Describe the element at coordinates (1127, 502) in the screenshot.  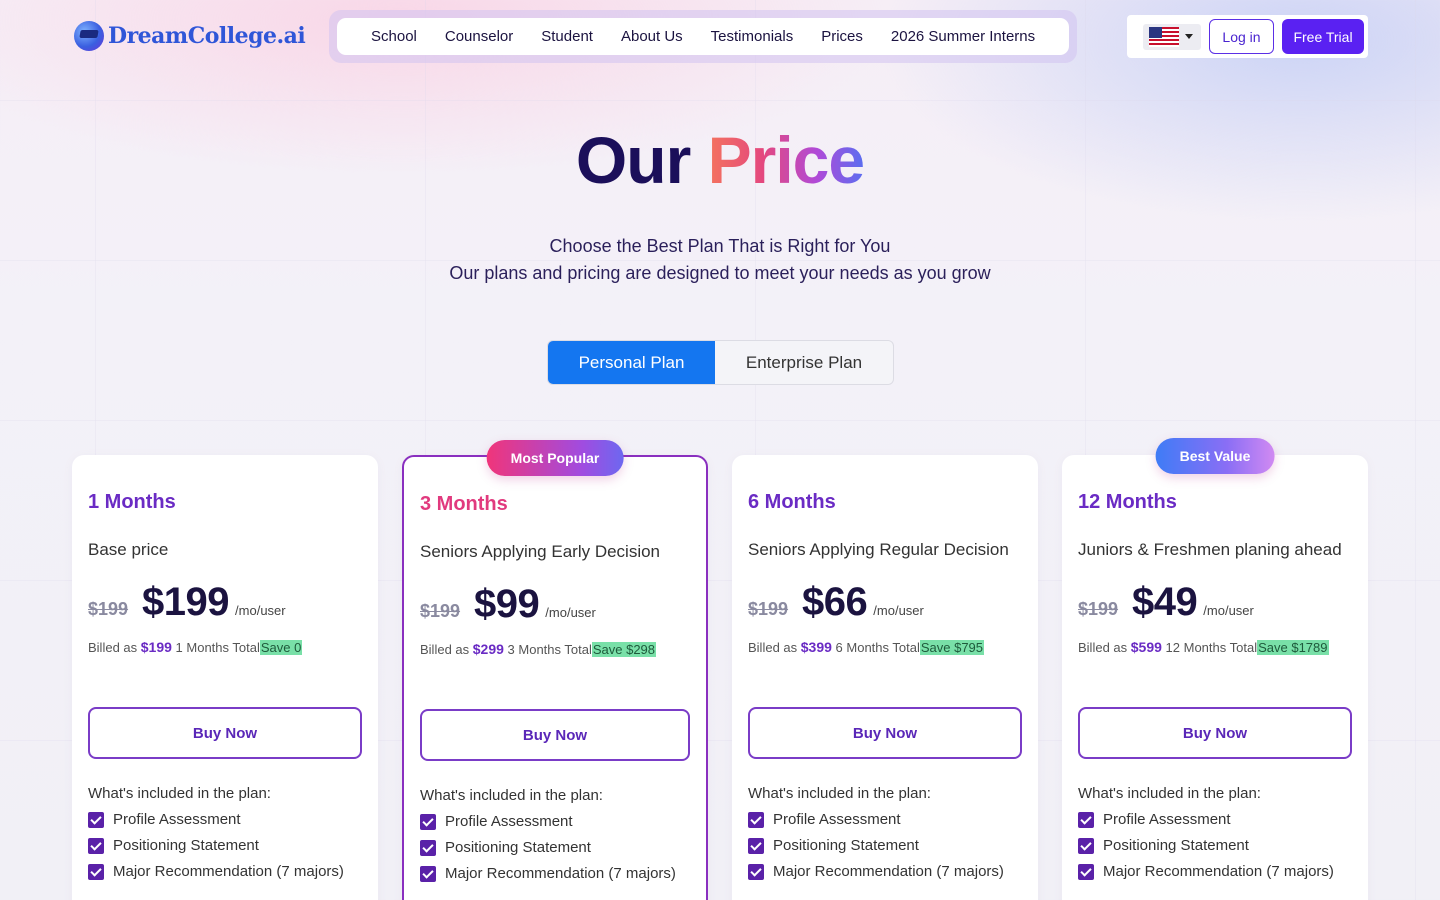
I see `plan-name: 12 Months` at that location.